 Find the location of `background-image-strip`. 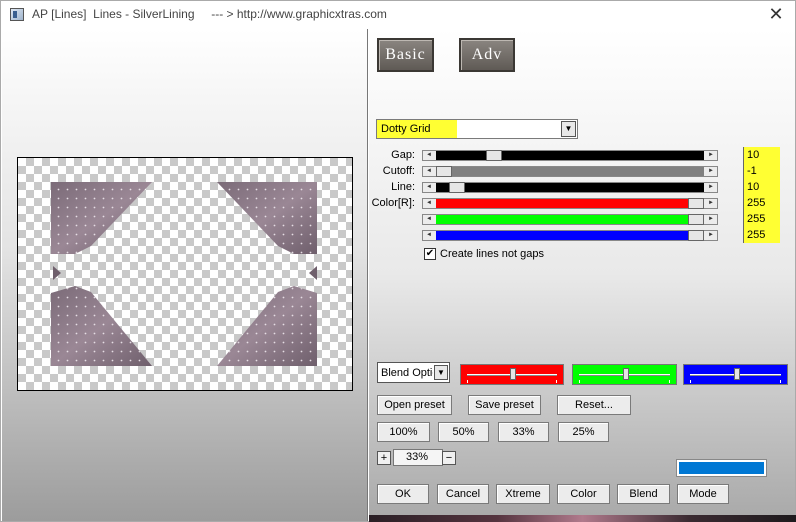

background-image-strip is located at coordinates (582, 518).